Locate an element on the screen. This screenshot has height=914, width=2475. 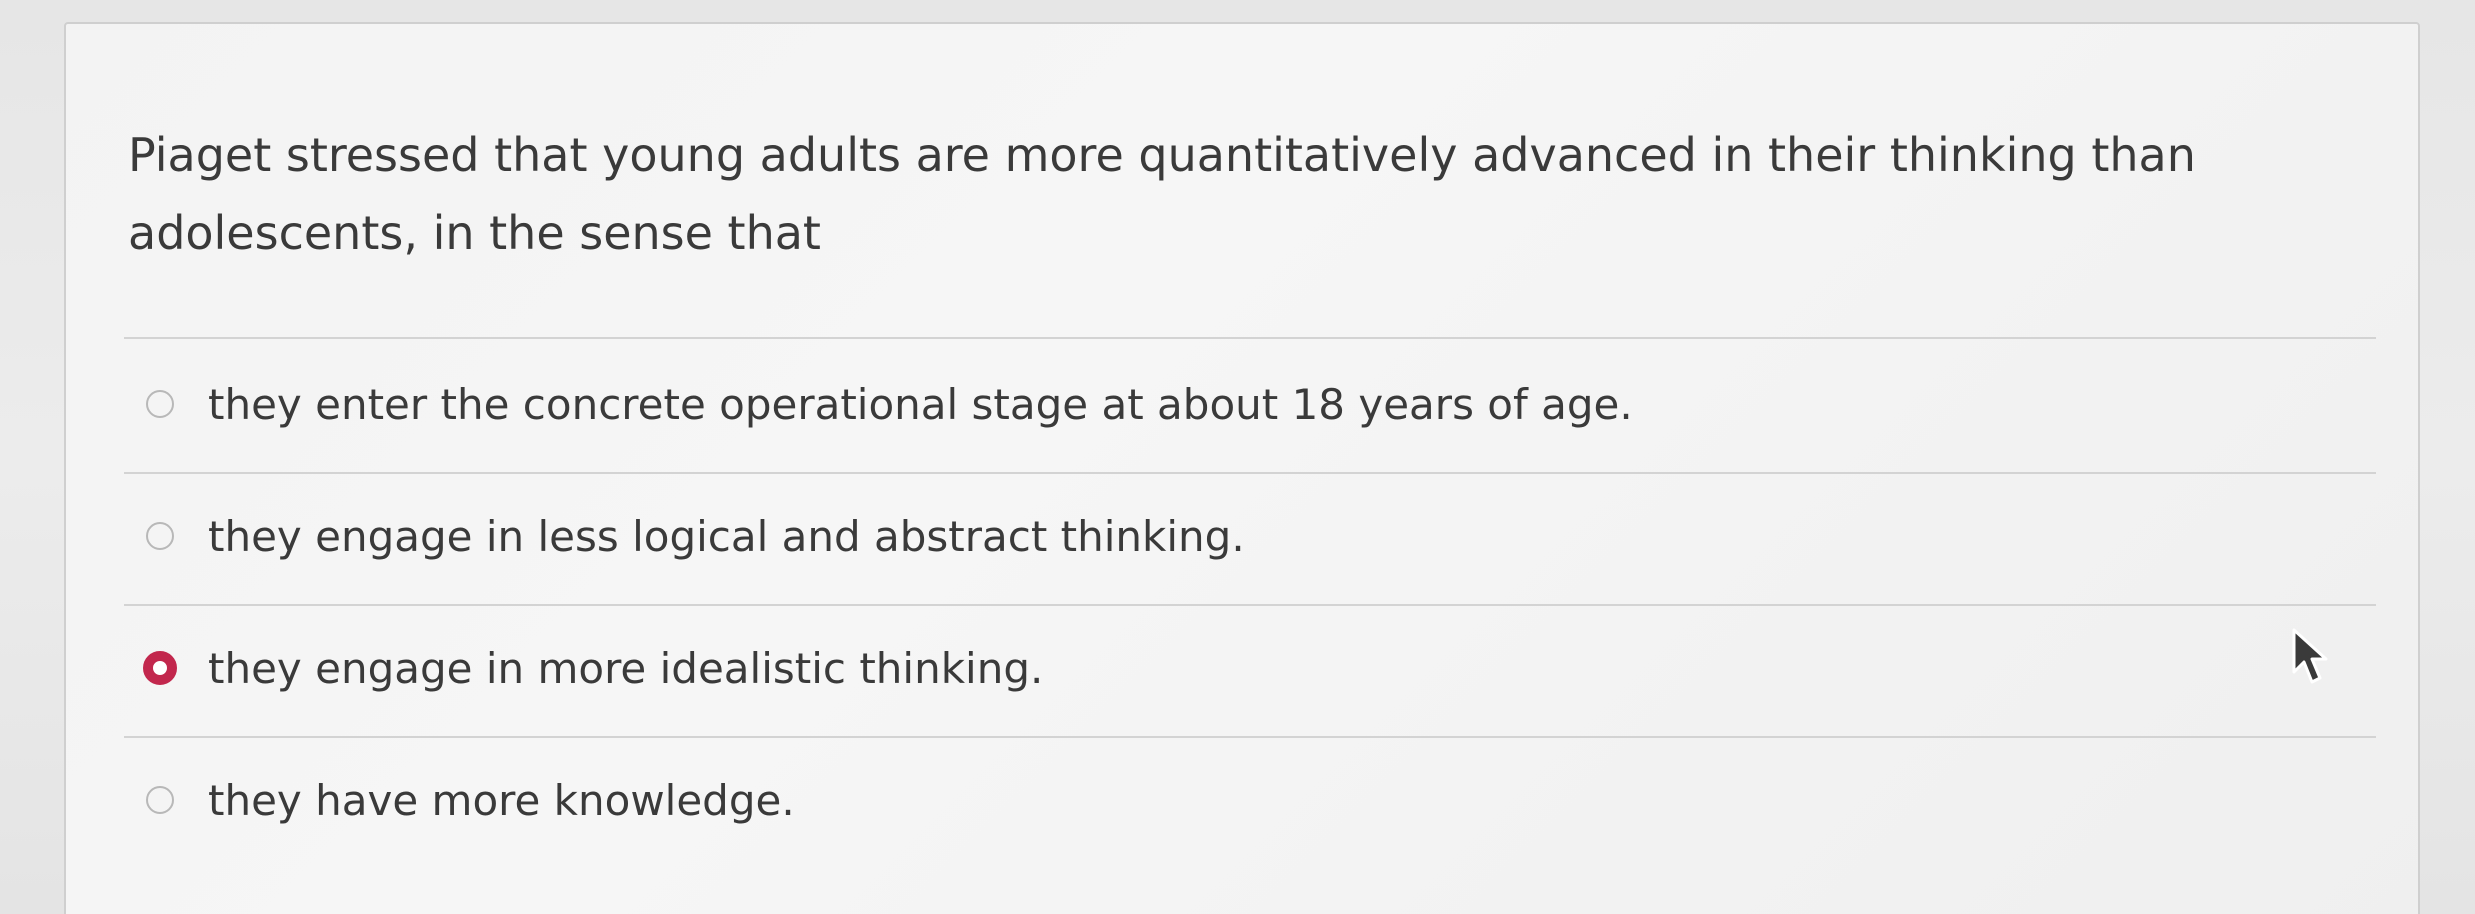
option-label: they engage in more idealistic thinking. is located at coordinates (626, 668).